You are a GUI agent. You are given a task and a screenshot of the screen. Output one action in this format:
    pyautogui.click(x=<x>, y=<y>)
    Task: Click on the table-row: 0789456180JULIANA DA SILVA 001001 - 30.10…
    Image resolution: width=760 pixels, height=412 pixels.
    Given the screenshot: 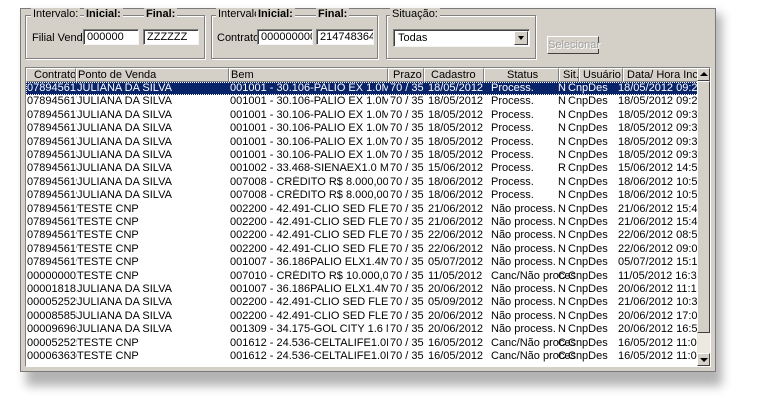 What is the action you would take?
    pyautogui.click(x=363, y=155)
    